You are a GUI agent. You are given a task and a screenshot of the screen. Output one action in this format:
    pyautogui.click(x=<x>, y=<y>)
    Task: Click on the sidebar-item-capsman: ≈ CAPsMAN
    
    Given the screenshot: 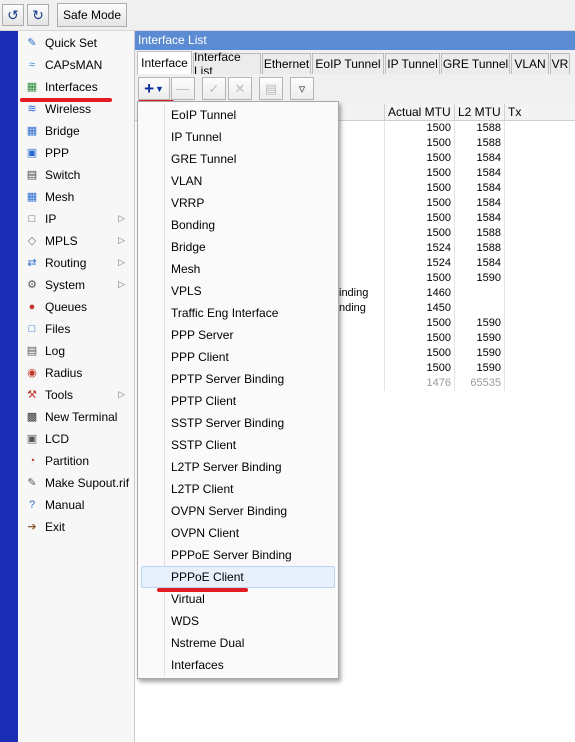 What is the action you would take?
    pyautogui.click(x=76, y=65)
    